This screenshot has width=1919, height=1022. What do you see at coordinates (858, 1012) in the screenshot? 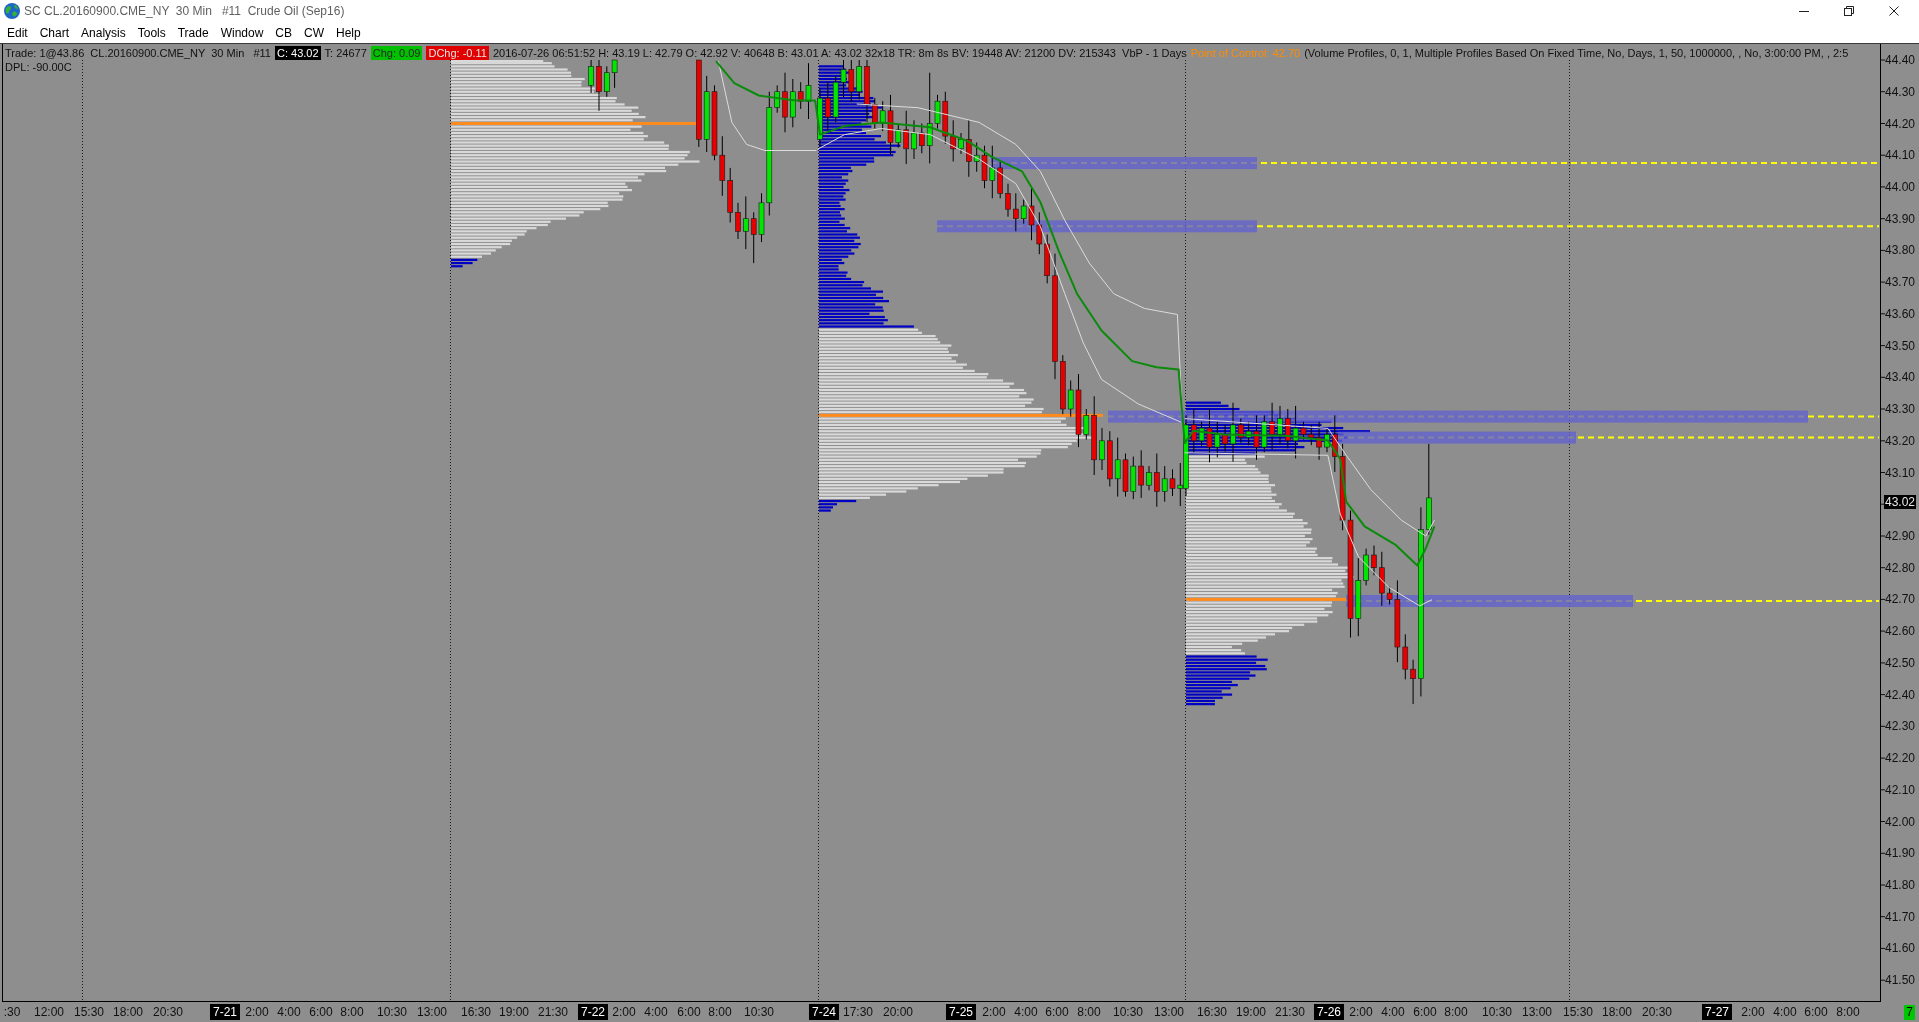
I see `time-axis-label: 17:30` at bounding box center [858, 1012].